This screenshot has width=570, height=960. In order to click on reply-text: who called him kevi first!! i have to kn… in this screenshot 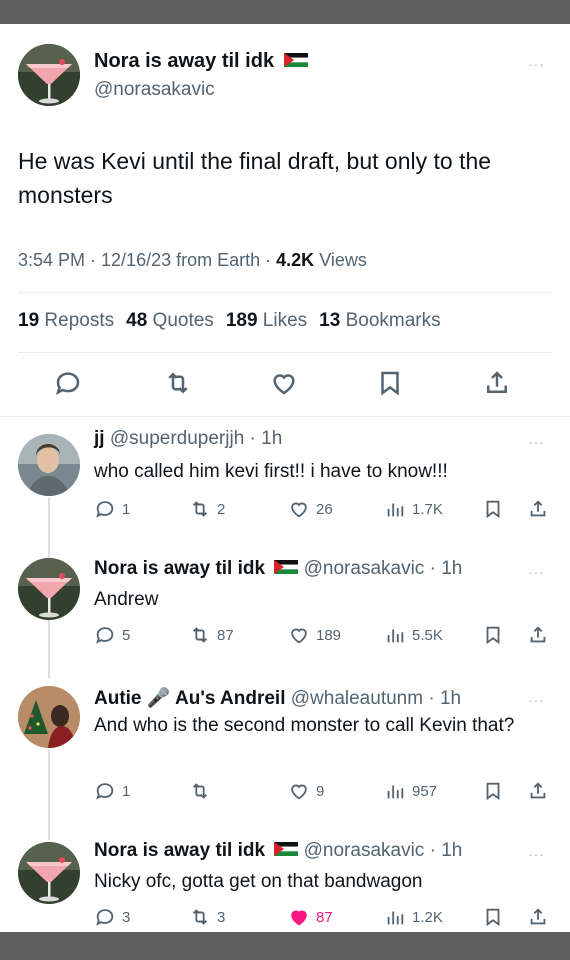, I will do `click(271, 471)`.